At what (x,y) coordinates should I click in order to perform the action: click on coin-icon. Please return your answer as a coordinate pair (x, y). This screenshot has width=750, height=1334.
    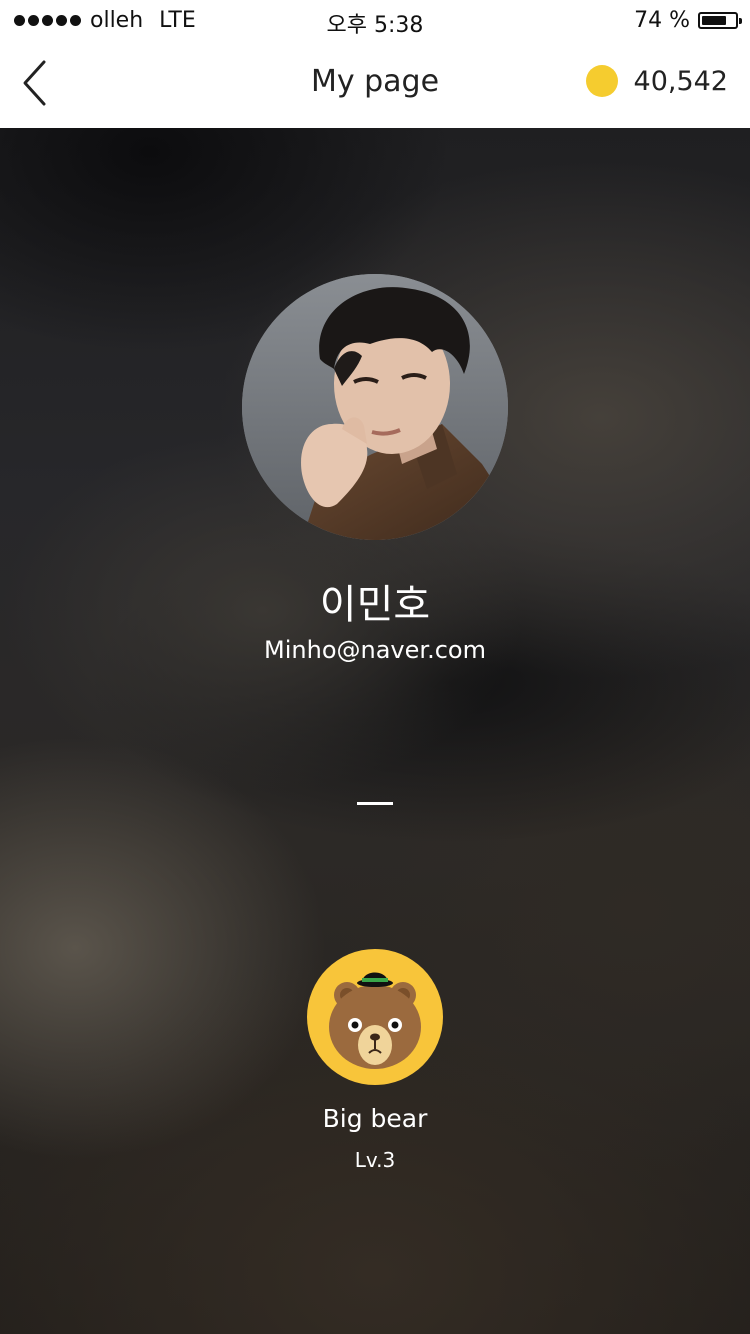
    Looking at the image, I should click on (601, 81).